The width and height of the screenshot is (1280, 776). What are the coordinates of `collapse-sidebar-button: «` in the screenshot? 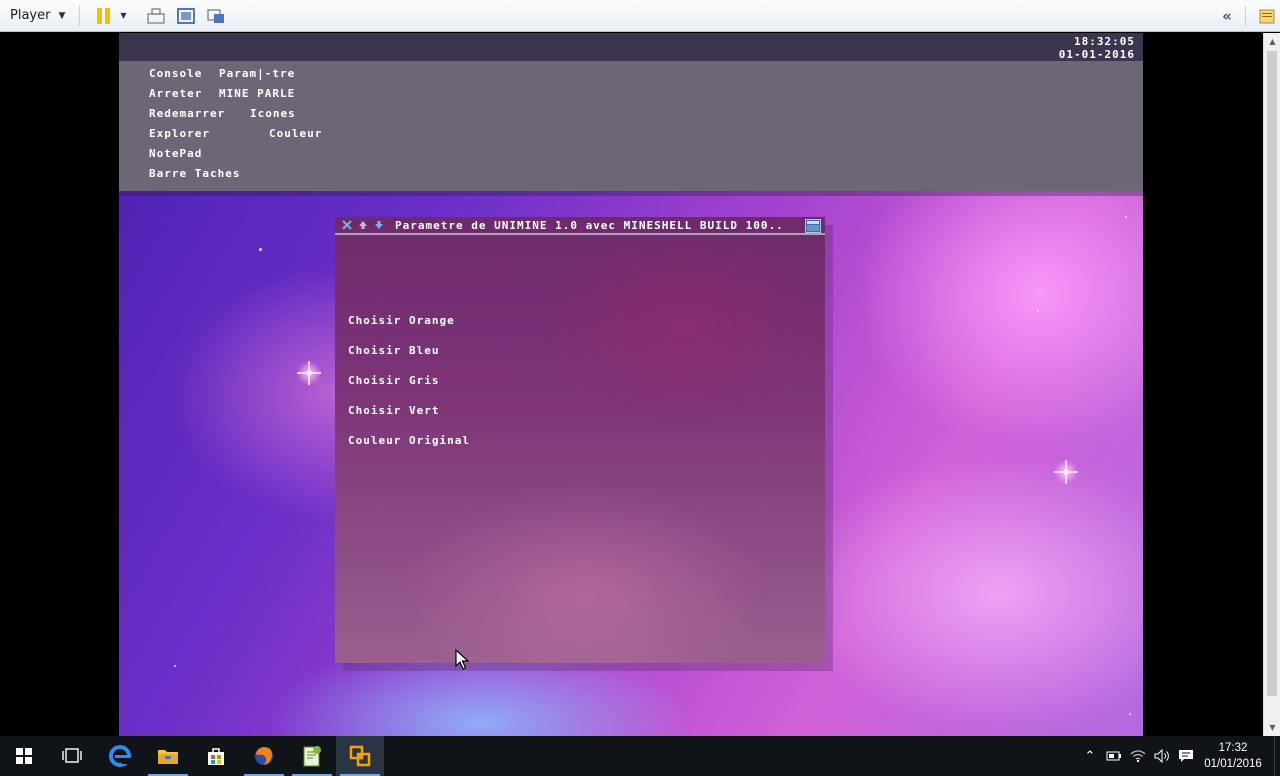 It's located at (1227, 16).